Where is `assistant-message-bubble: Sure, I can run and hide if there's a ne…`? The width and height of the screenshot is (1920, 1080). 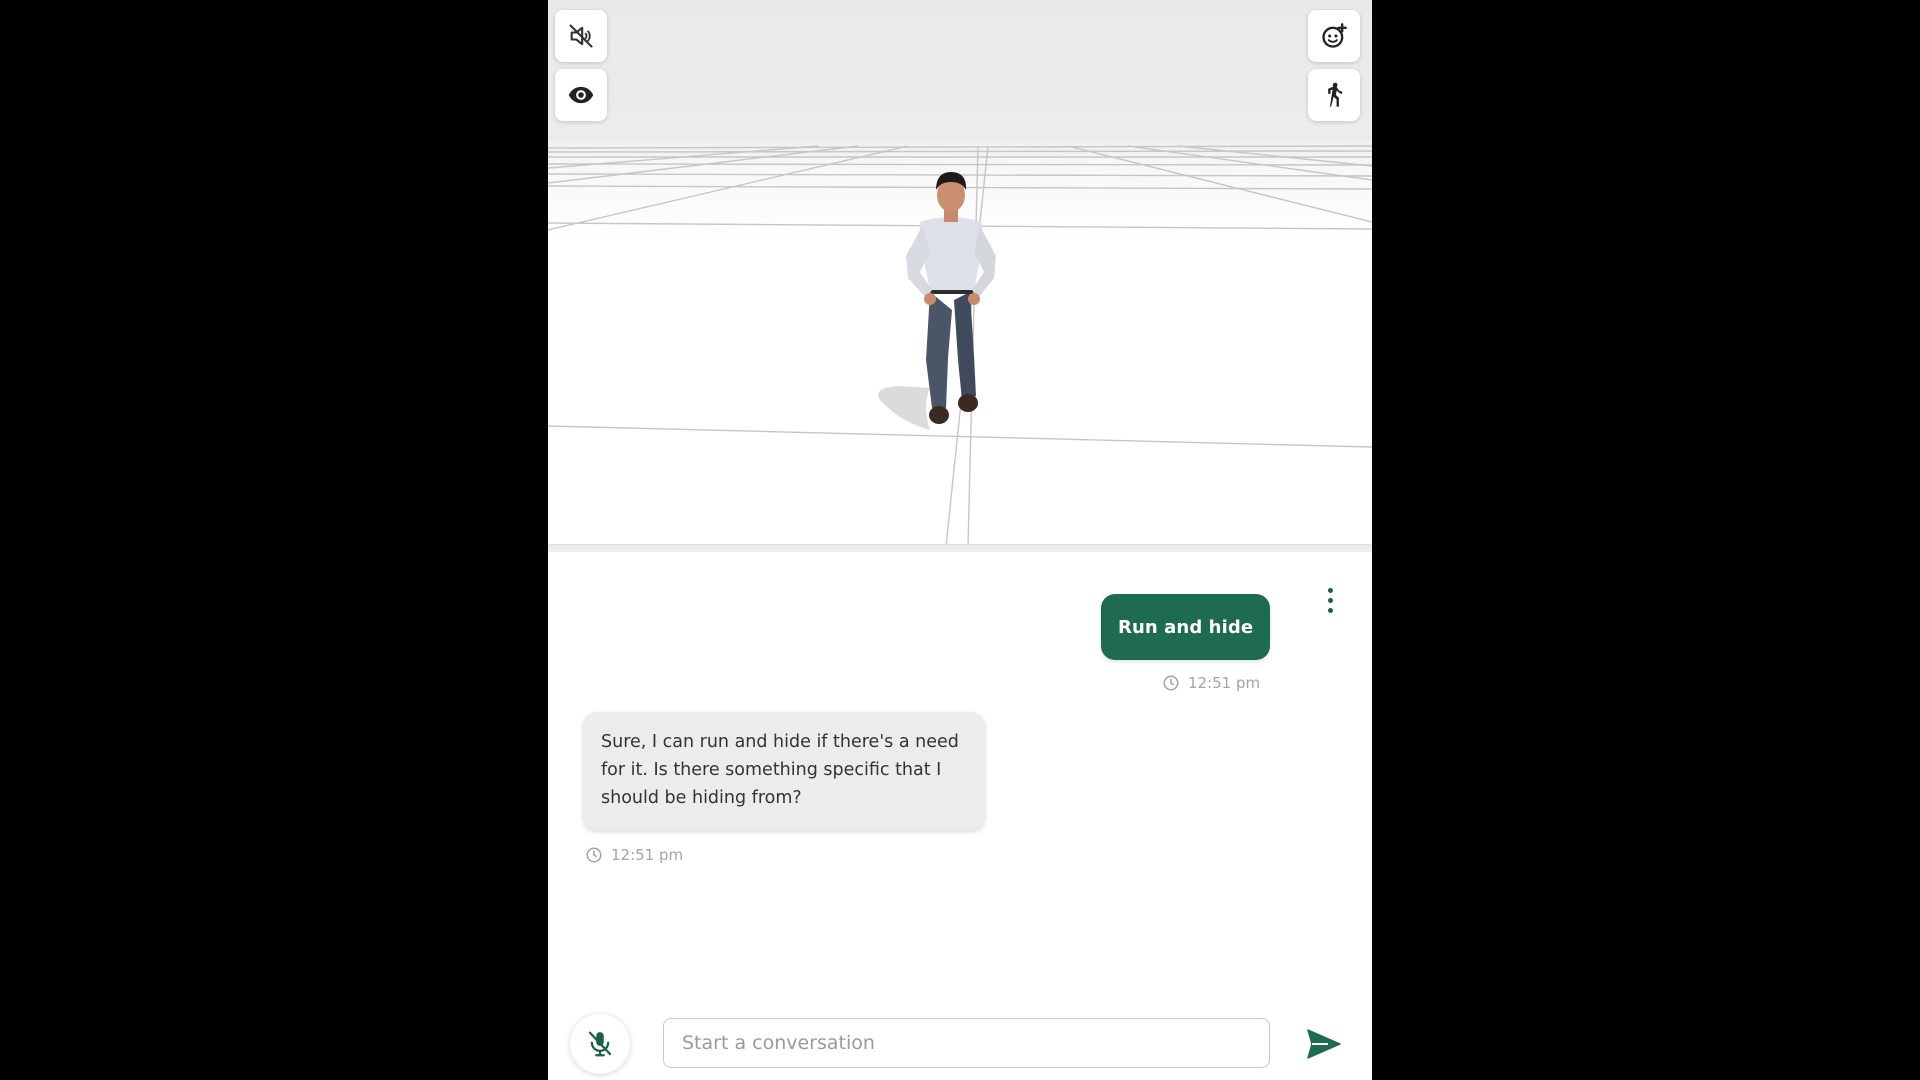
assistant-message-bubble: Sure, I can run and hide if there's a ne… is located at coordinates (784, 771).